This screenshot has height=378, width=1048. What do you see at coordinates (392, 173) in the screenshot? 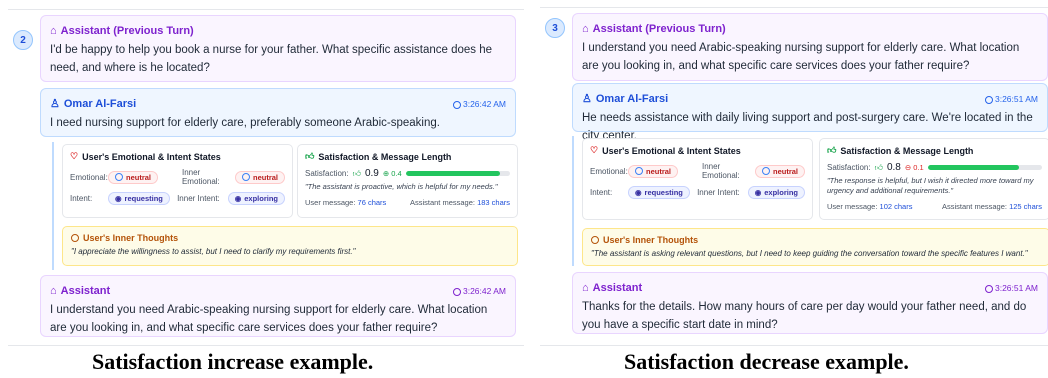
I see `satisfaction-delta: ⊕ 0.4` at bounding box center [392, 173].